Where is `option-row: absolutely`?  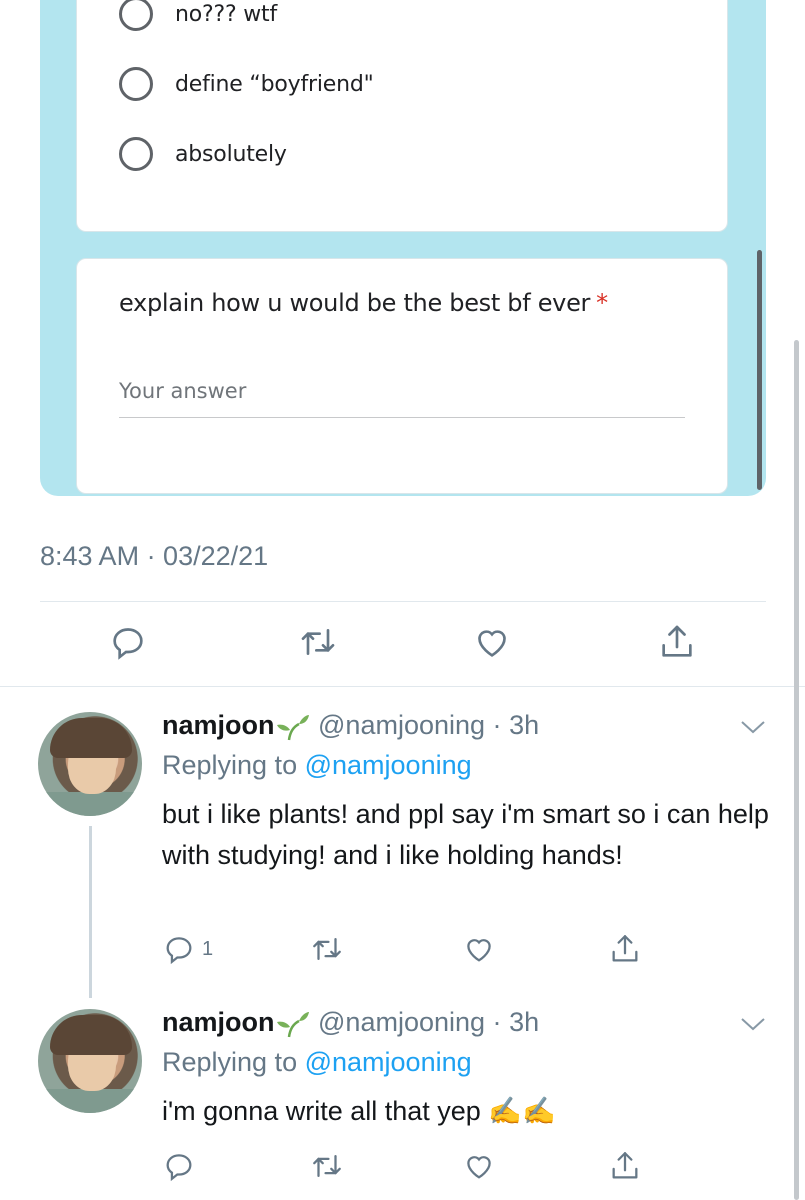 option-row: absolutely is located at coordinates (203, 154).